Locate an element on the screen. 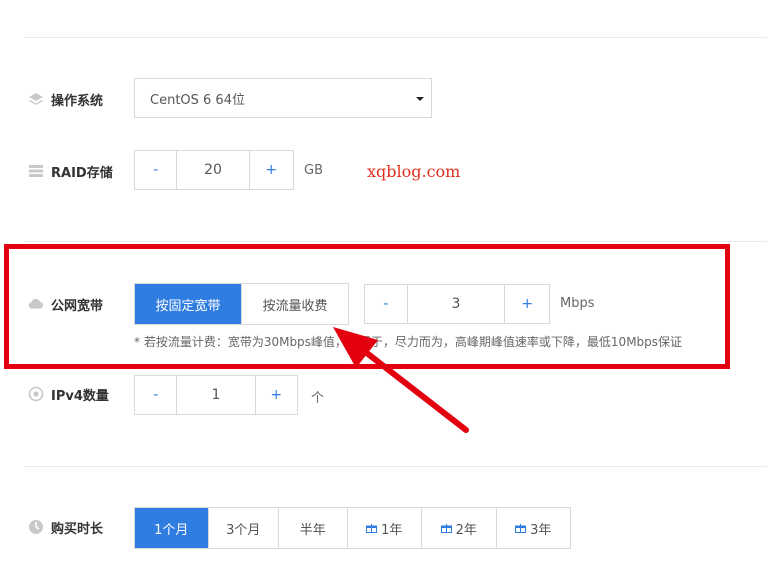  annotation-arrow is located at coordinates (401, 380).